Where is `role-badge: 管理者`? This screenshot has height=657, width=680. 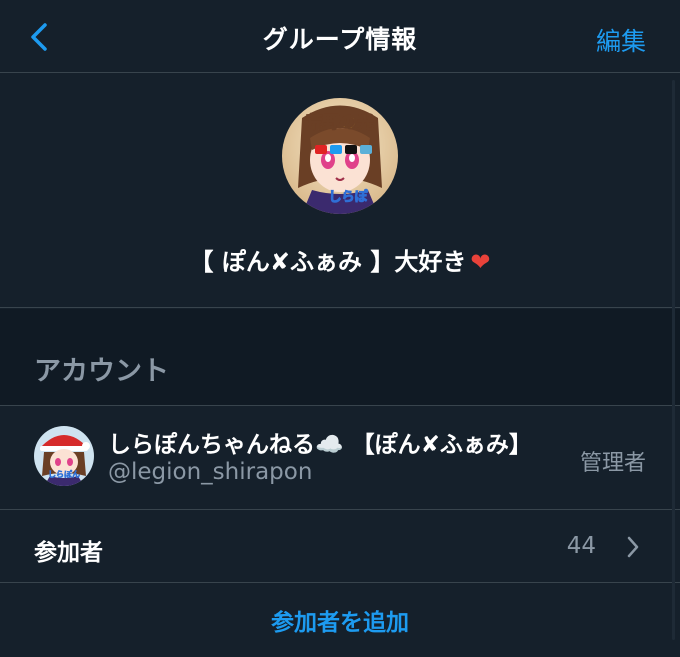 role-badge: 管理者 is located at coordinates (612, 463).